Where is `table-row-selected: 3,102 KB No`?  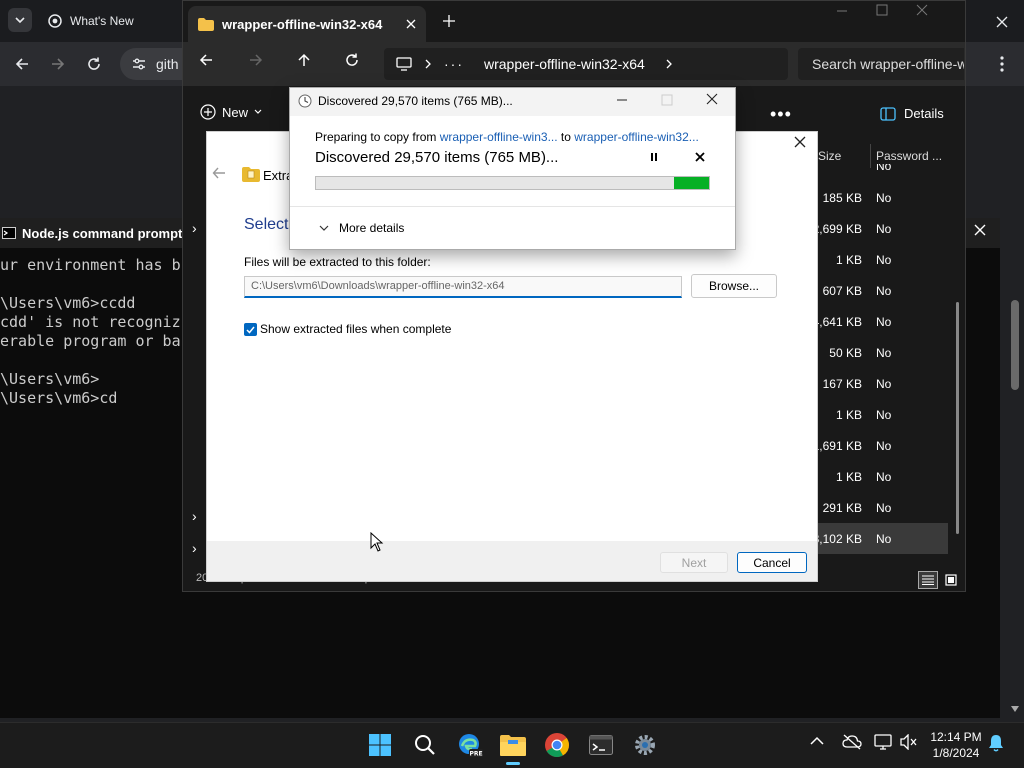
table-row-selected: 3,102 KB No is located at coordinates (880, 538).